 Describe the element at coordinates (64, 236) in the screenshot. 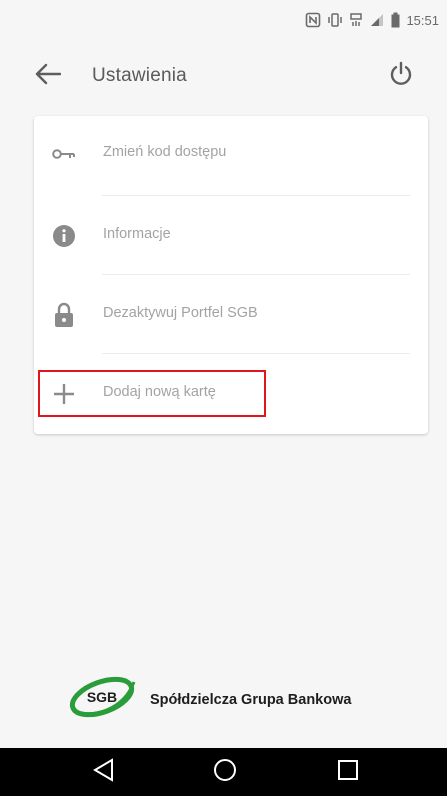

I see `info-icon` at that location.